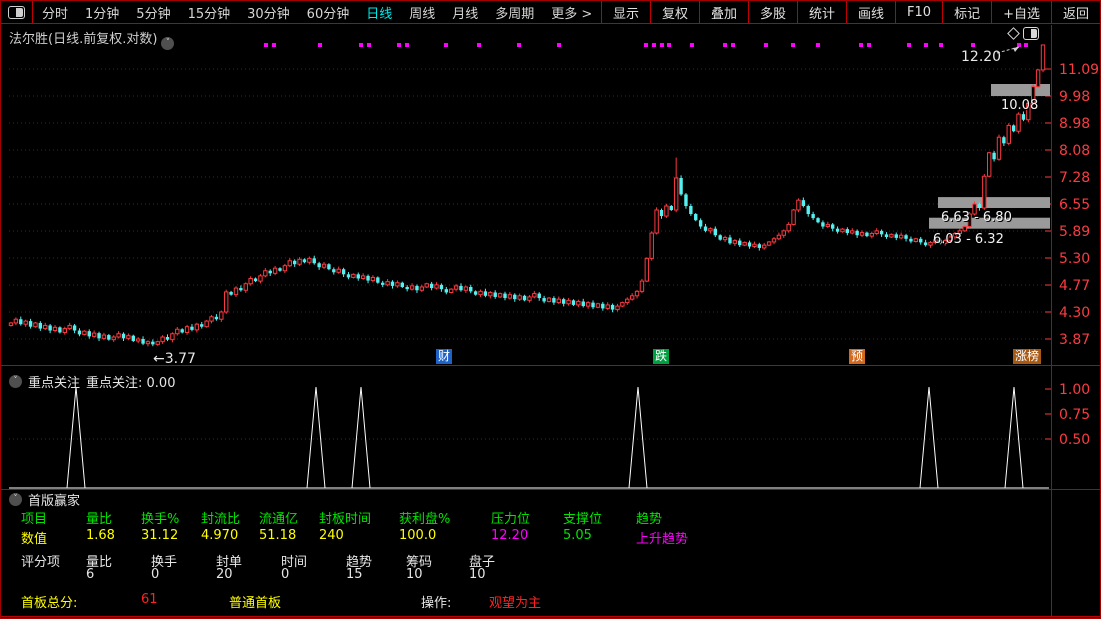 This screenshot has height=619, width=1101. Describe the element at coordinates (155, 574) in the screenshot. I see `score-value-换手: 0` at that location.